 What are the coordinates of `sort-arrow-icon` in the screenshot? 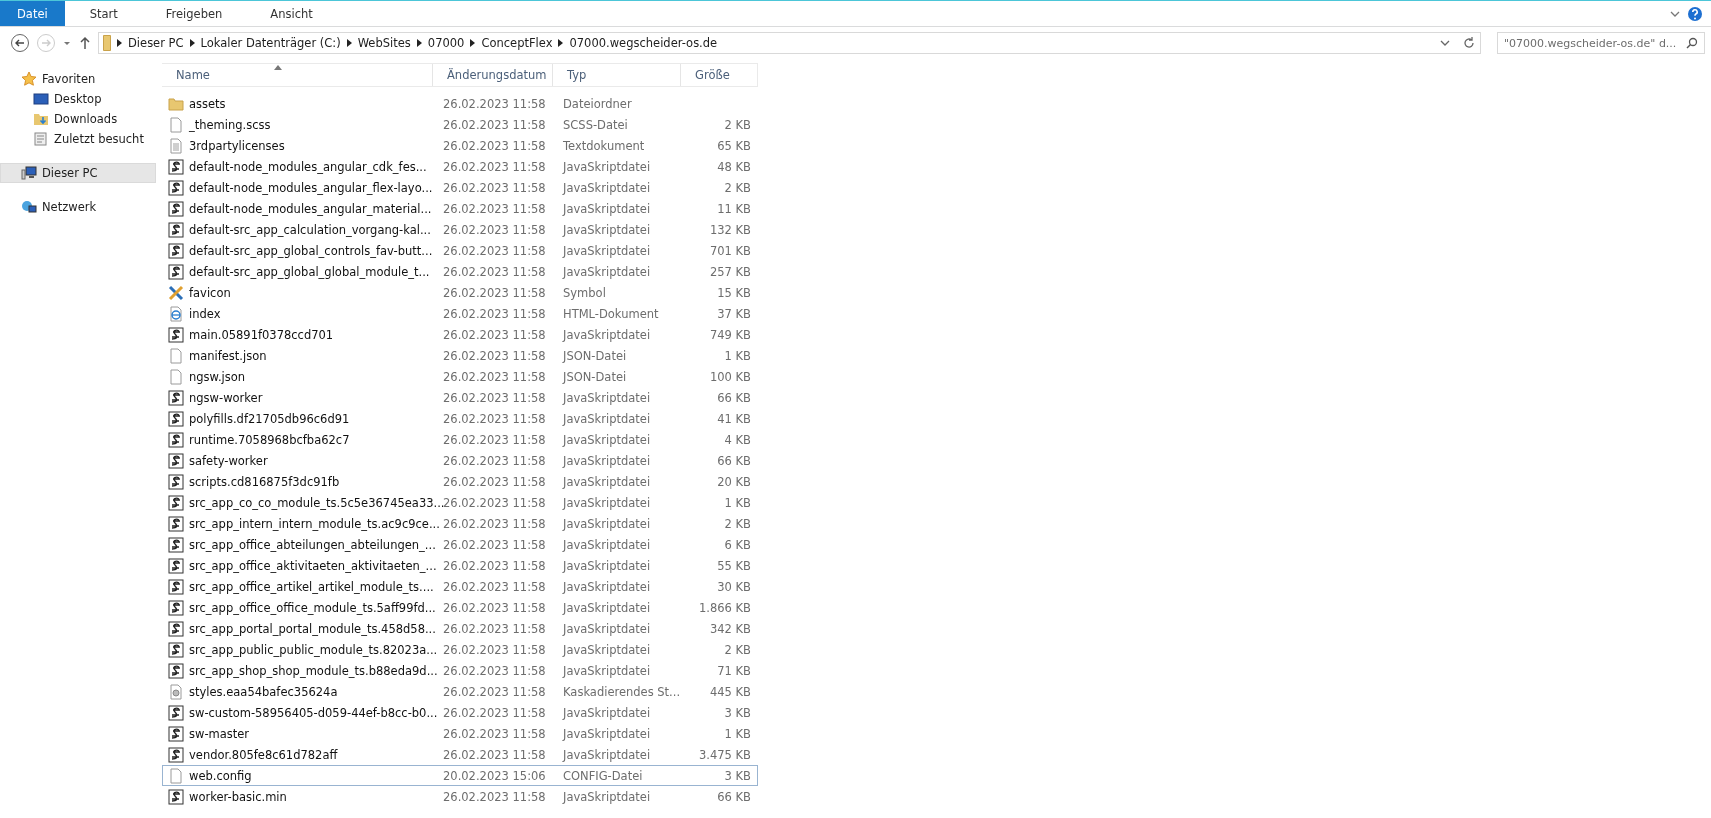 It's located at (278, 67).